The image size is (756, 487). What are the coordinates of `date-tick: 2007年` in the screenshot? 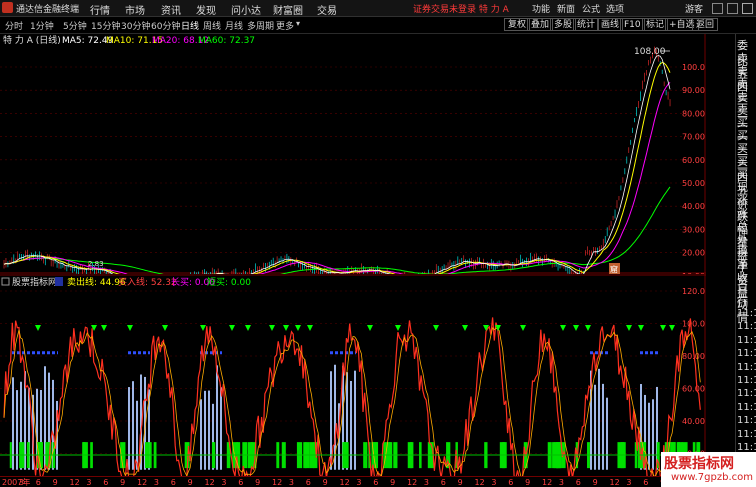 It's located at (16, 482).